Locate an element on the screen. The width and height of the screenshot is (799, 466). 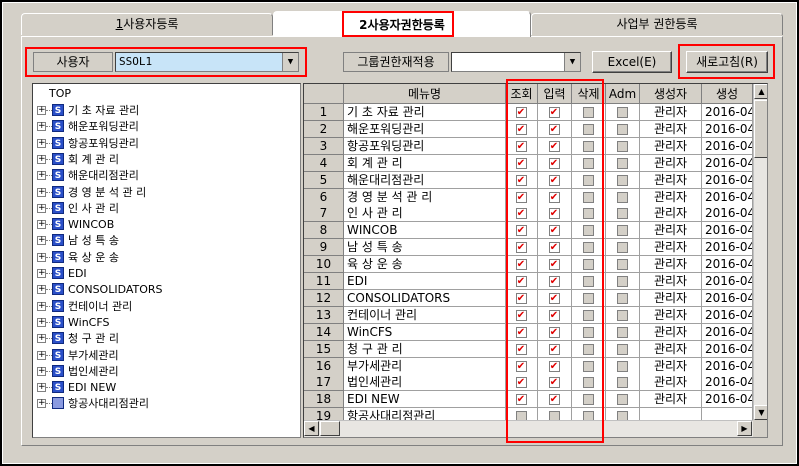
table-row: 9남 성 특 송 ✔ ✔ 관리자 2016-04 is located at coordinates (535, 248).